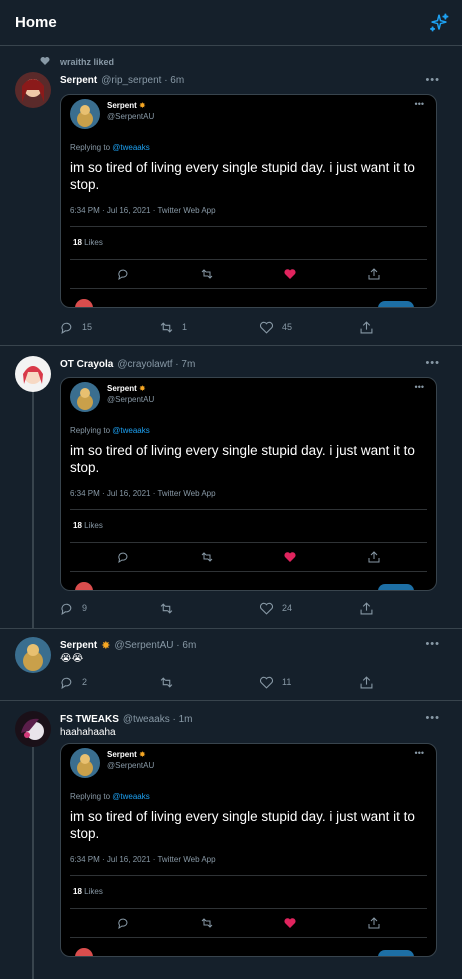  What do you see at coordinates (231, 665) in the screenshot?
I see `tweet-3: Serpent ✸ @SerpentAU · 6m ••• 😭😭 2 11` at bounding box center [231, 665].